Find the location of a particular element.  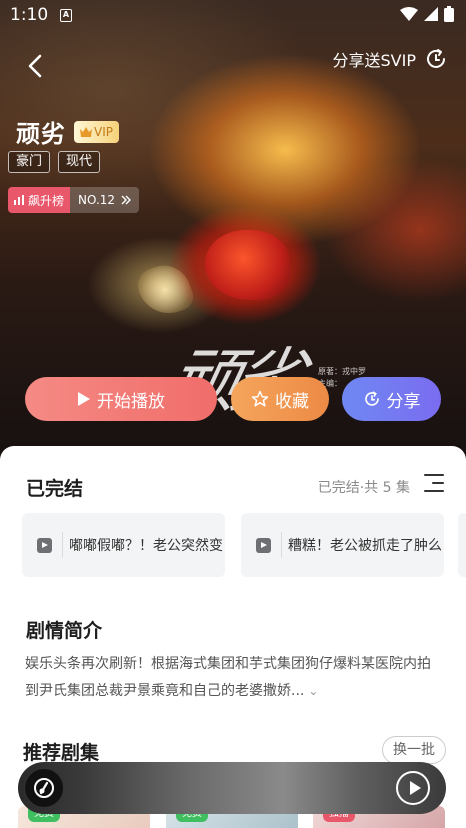

tag-item: 豪门 is located at coordinates (29, 162).